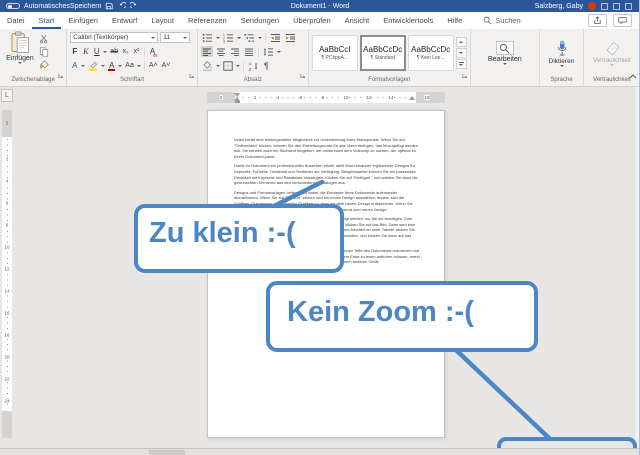 This screenshot has width=640, height=455. Describe the element at coordinates (105, 51) in the screenshot. I see `underline-dropdown-icon` at that location.